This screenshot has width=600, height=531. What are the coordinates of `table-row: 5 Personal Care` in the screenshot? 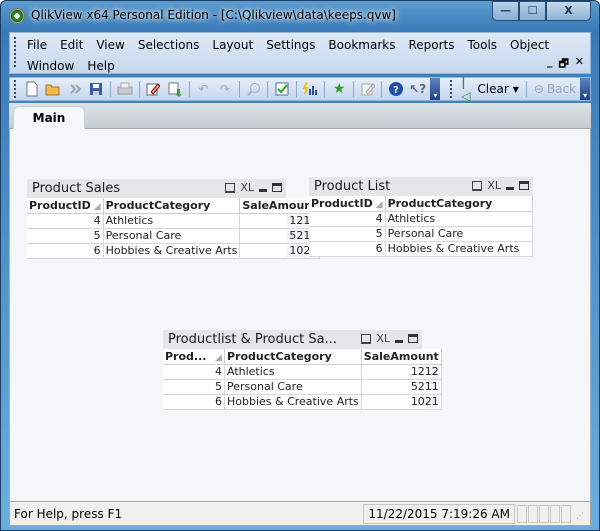 It's located at (421, 234).